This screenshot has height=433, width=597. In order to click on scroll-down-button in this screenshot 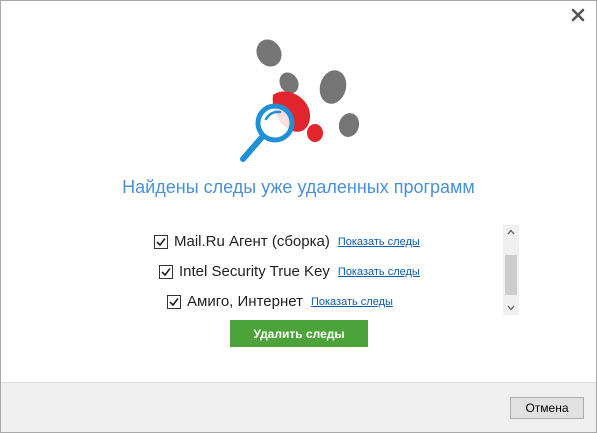, I will do `click(511, 308)`.